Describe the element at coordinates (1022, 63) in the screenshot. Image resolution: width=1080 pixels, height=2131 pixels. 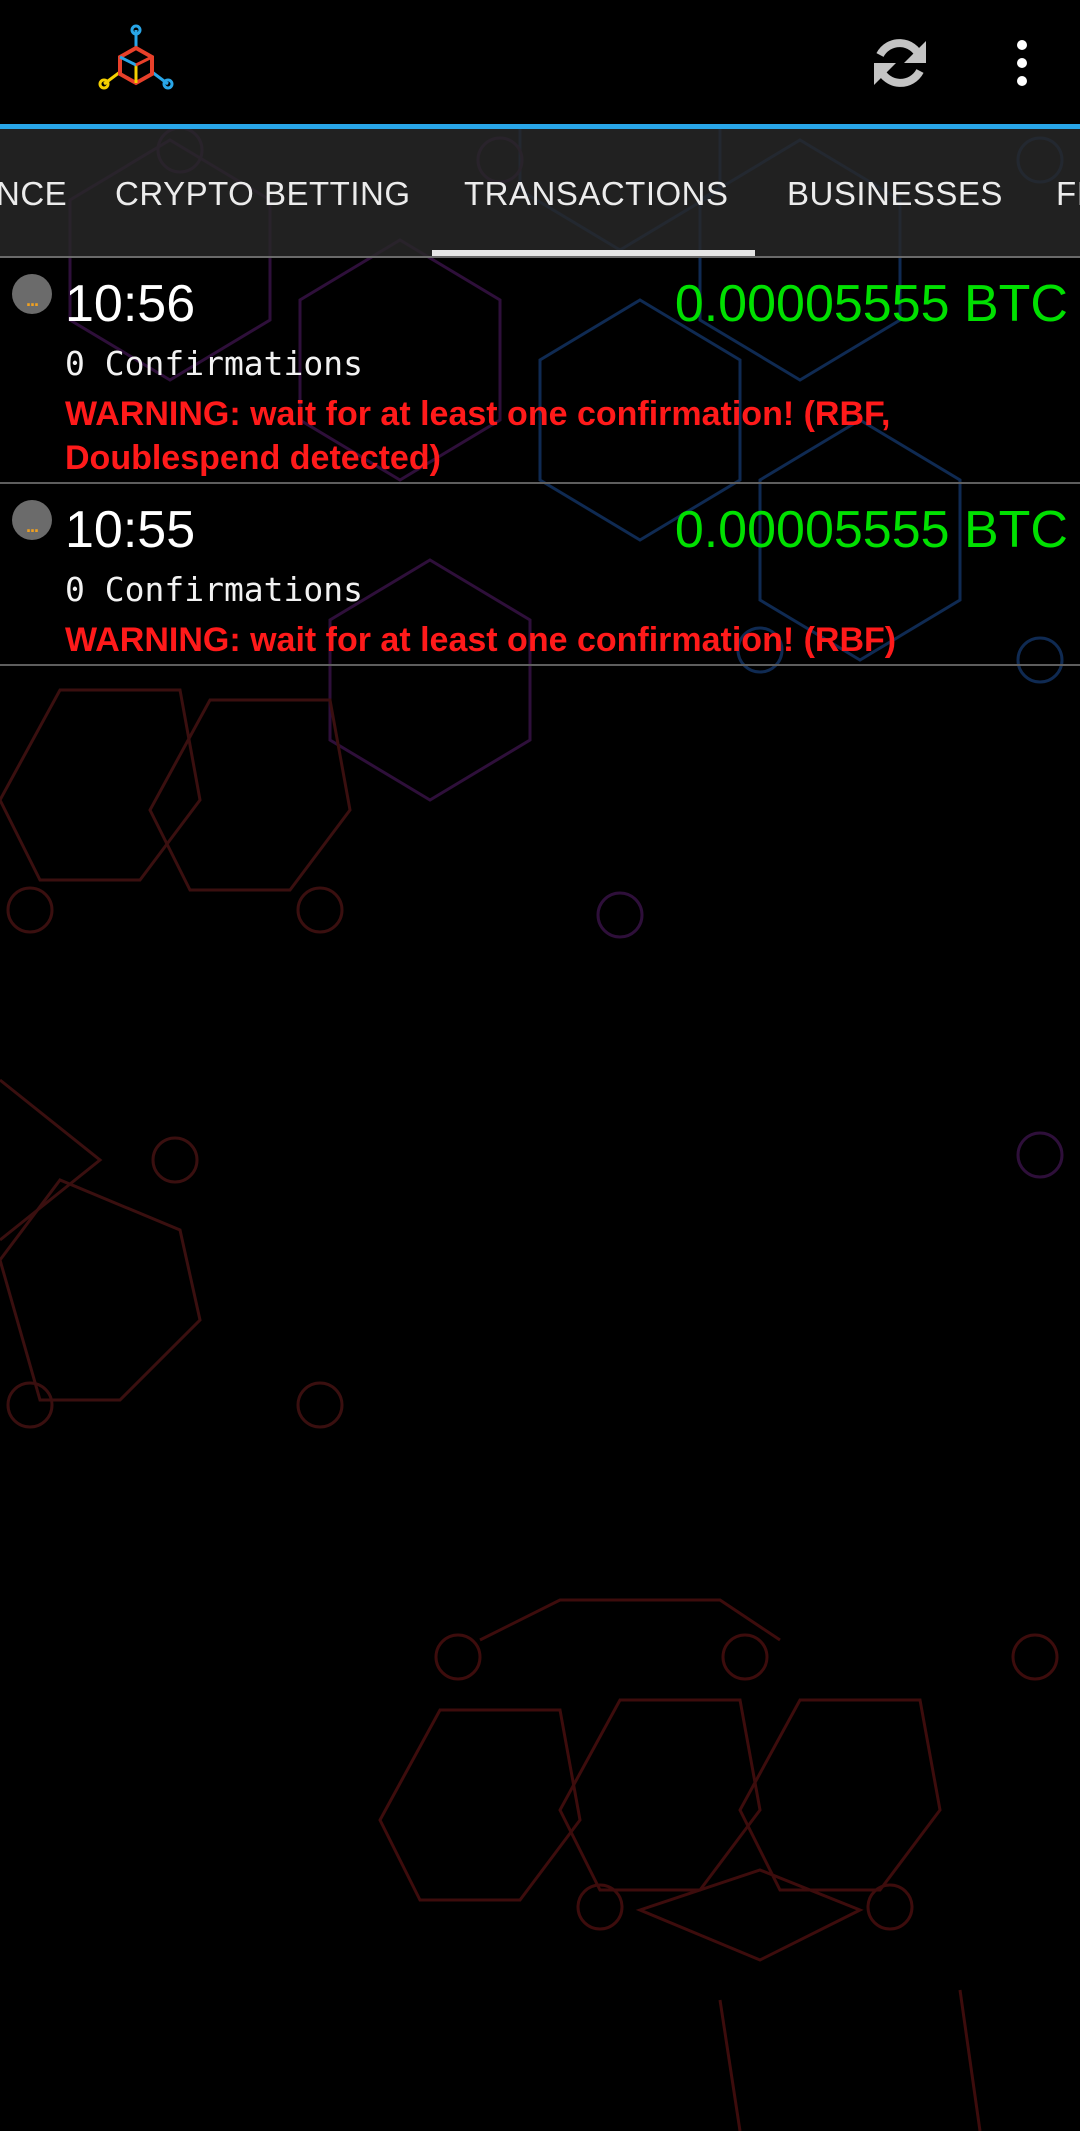
I see `overflow-menu-button` at that location.